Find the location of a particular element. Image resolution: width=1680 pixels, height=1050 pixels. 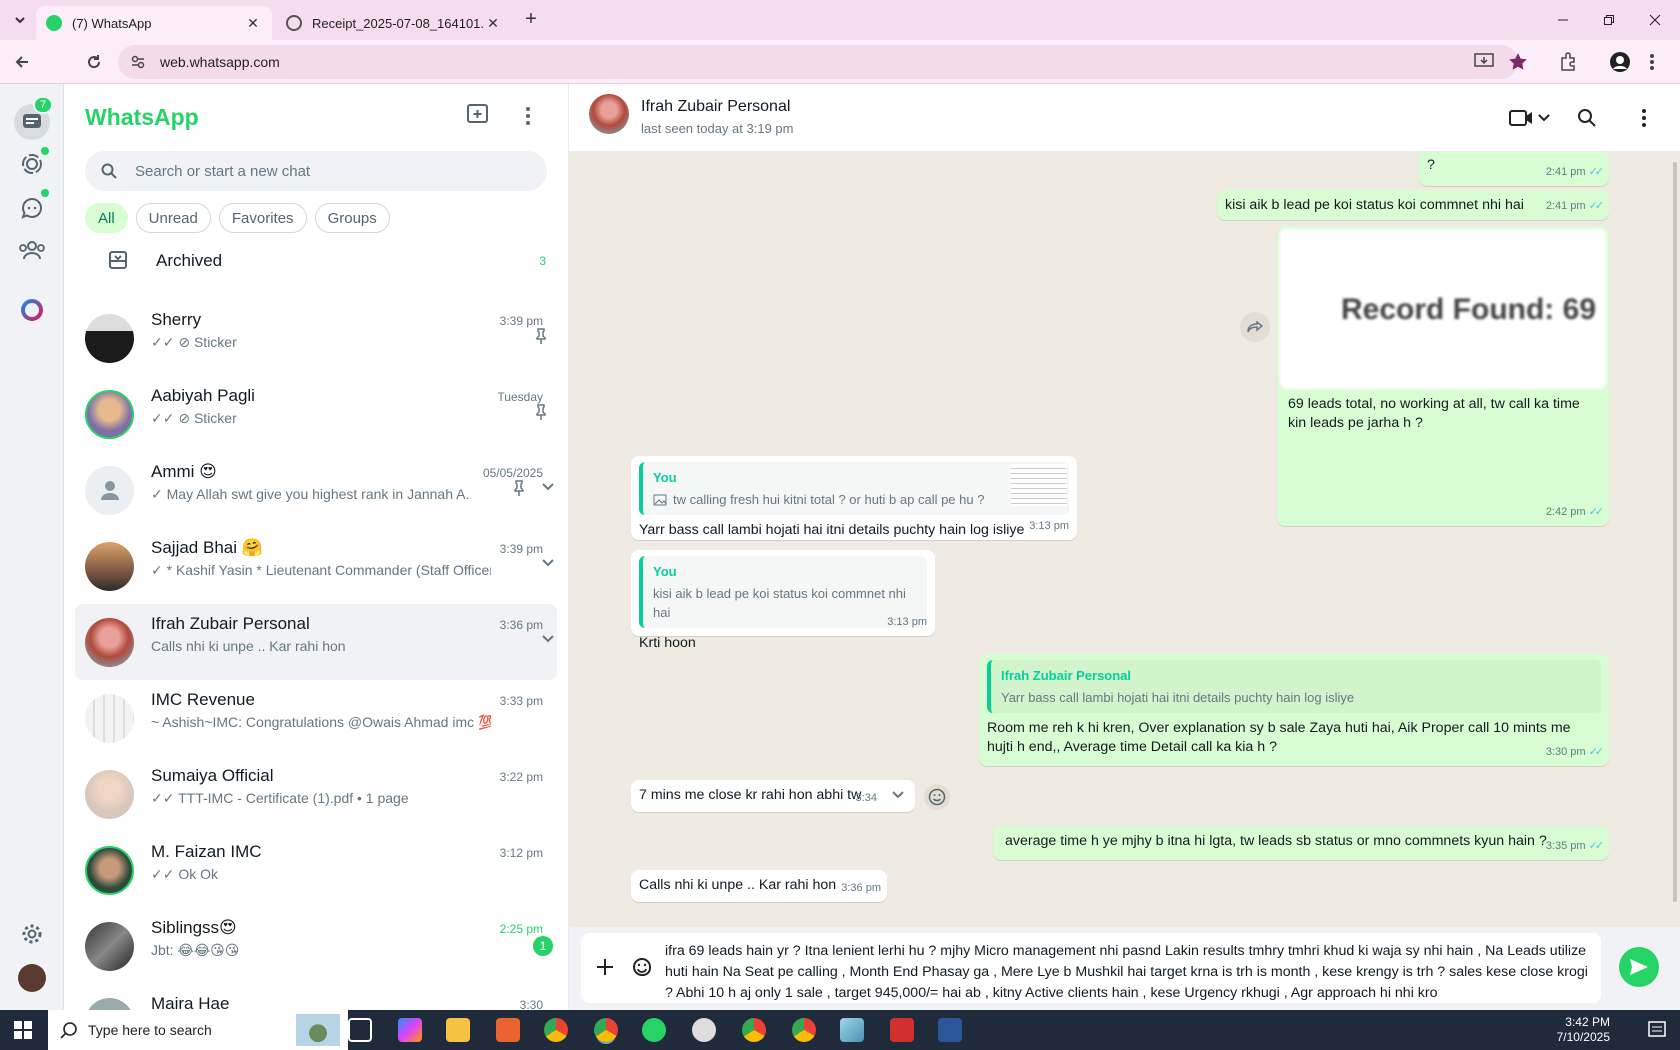

filter-favorites: Favorites is located at coordinates (262, 218).